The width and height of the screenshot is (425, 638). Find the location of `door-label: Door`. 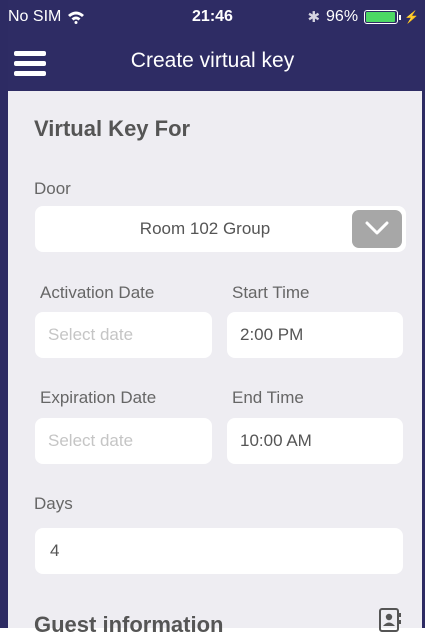

door-label: Door is located at coordinates (52, 188).